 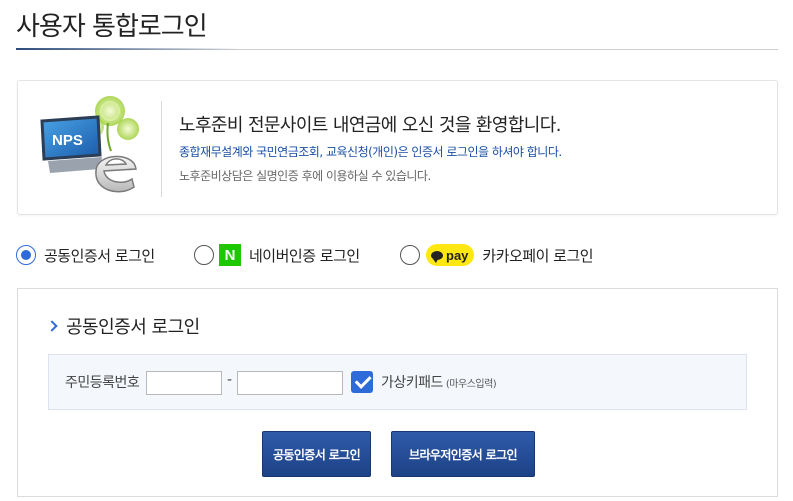 What do you see at coordinates (89, 144) in the screenshot?
I see `nps-logo-icon: NPS` at bounding box center [89, 144].